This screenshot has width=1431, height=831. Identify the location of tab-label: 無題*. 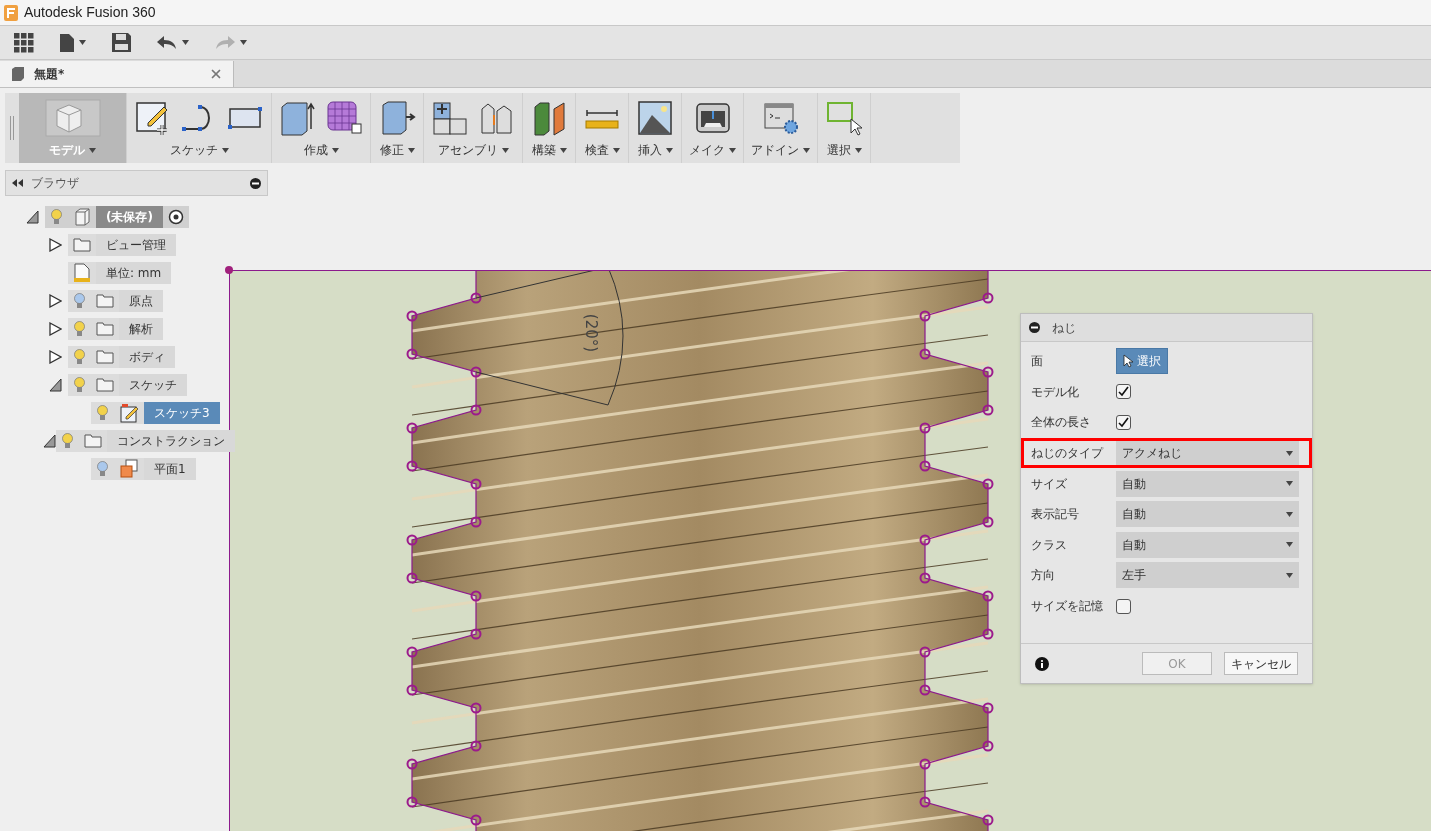
(50, 74).